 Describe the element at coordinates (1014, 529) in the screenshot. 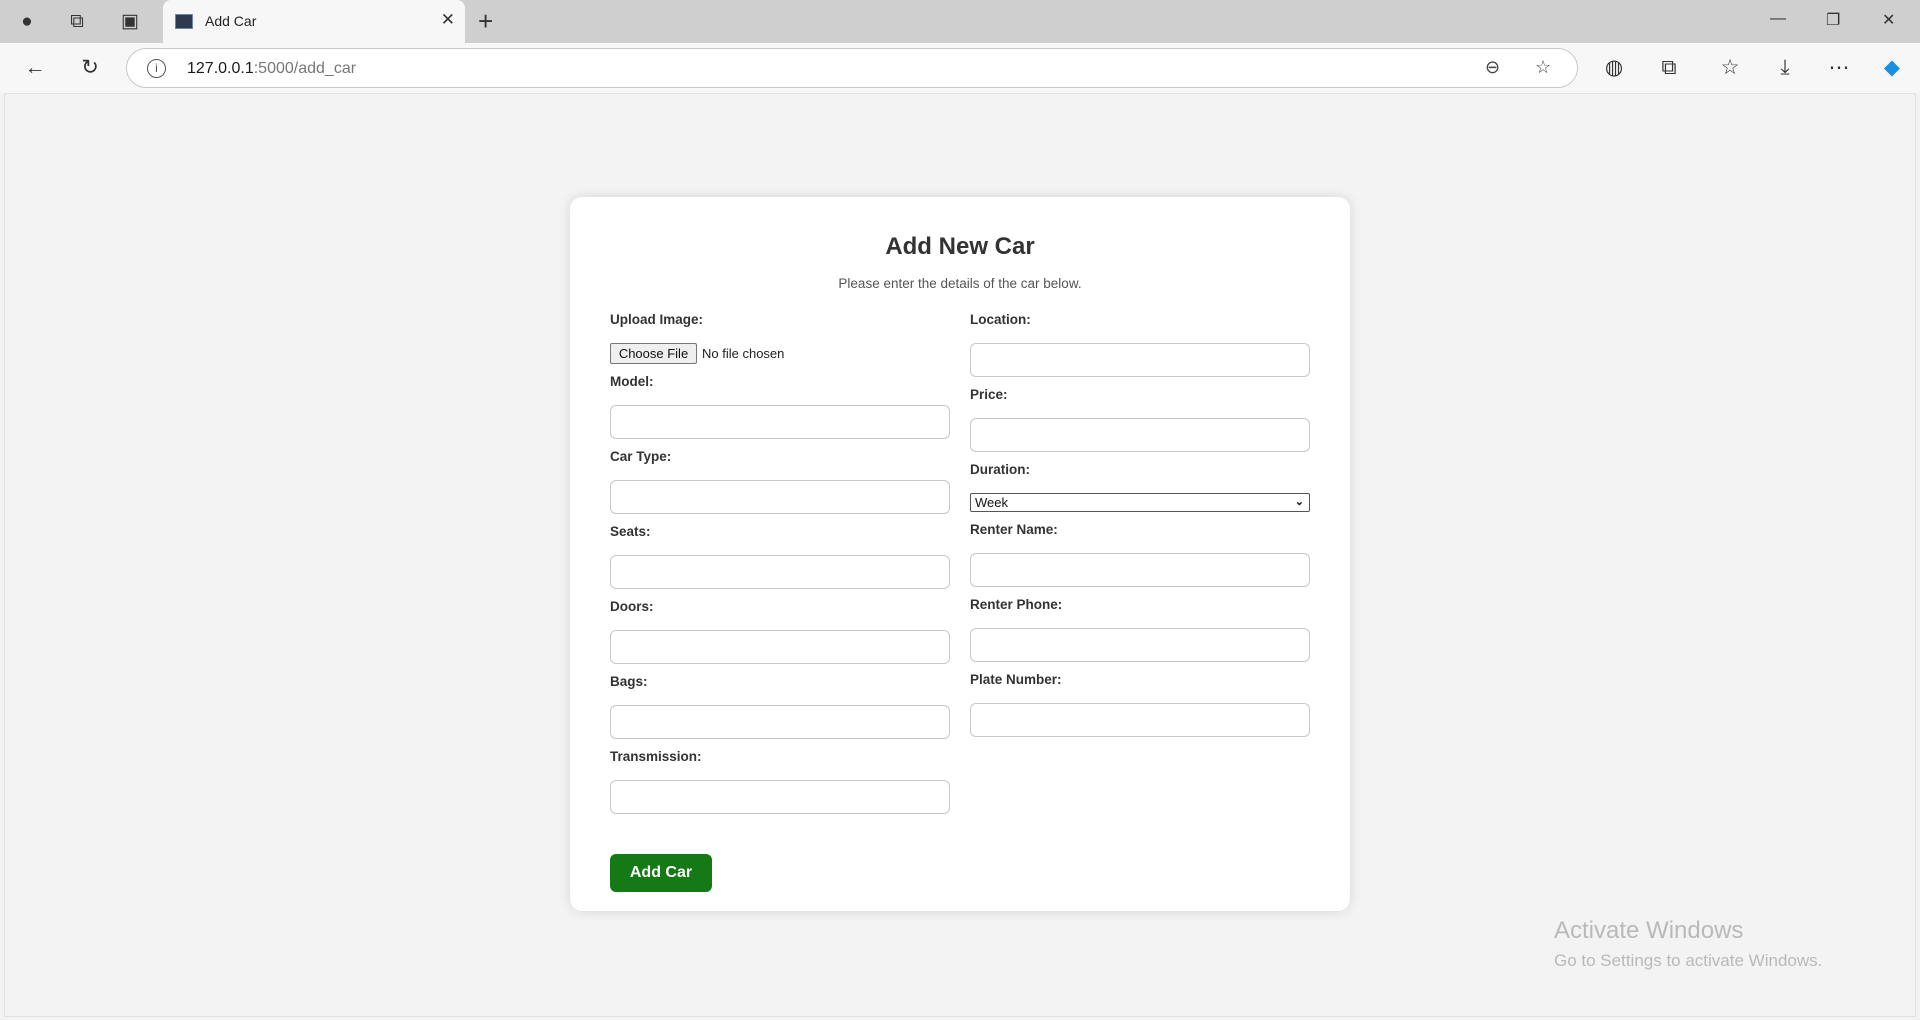

I see `renter-name-label: Renter Name:` at that location.